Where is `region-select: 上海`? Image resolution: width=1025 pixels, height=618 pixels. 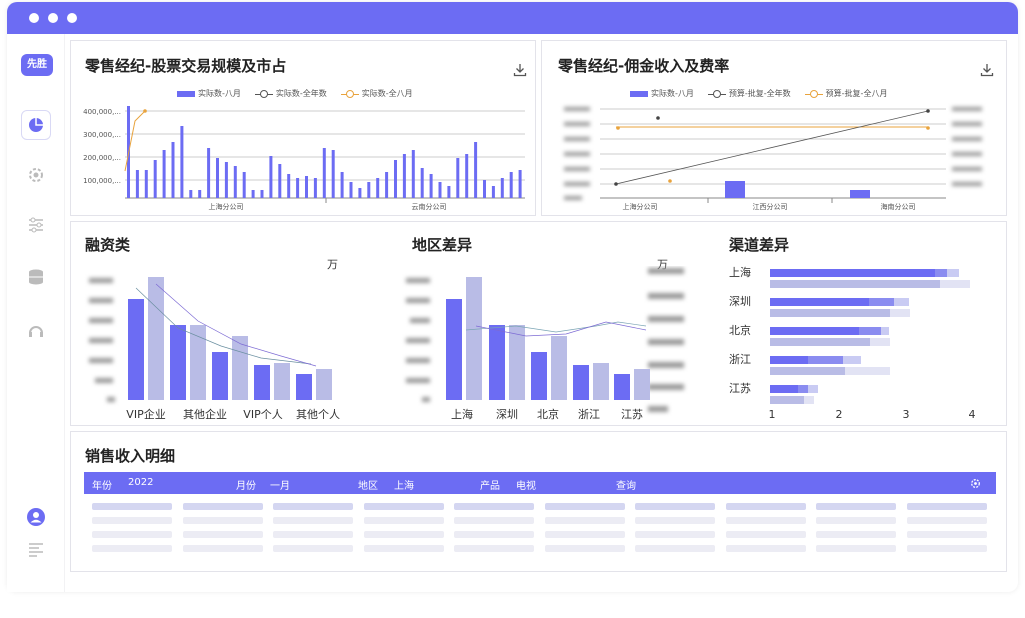 region-select: 上海 is located at coordinates (404, 484).